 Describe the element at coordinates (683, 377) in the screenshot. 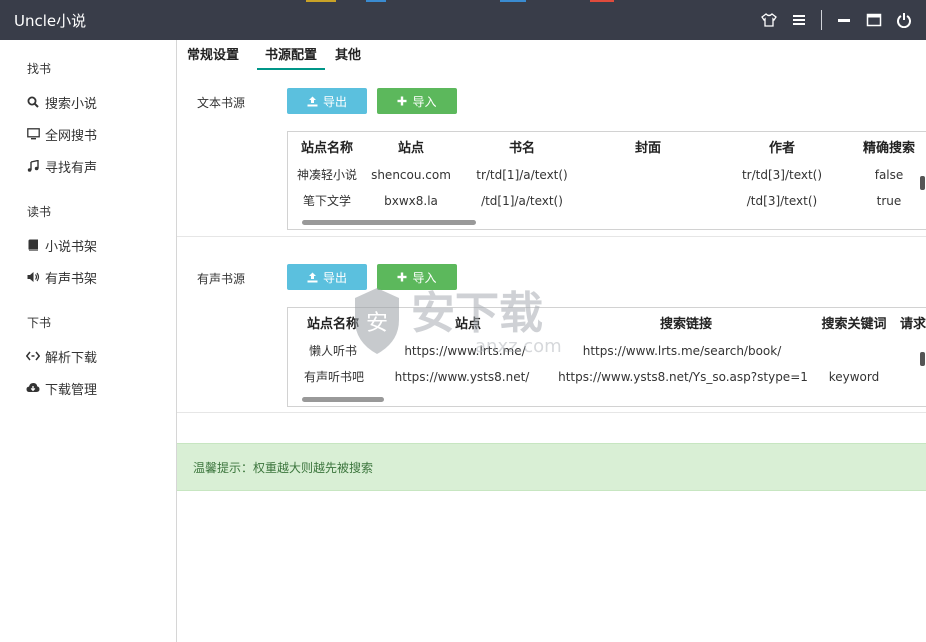

I see `table-cell: https://www.ysts8.net/Ys_so.asp?stype=1` at that location.